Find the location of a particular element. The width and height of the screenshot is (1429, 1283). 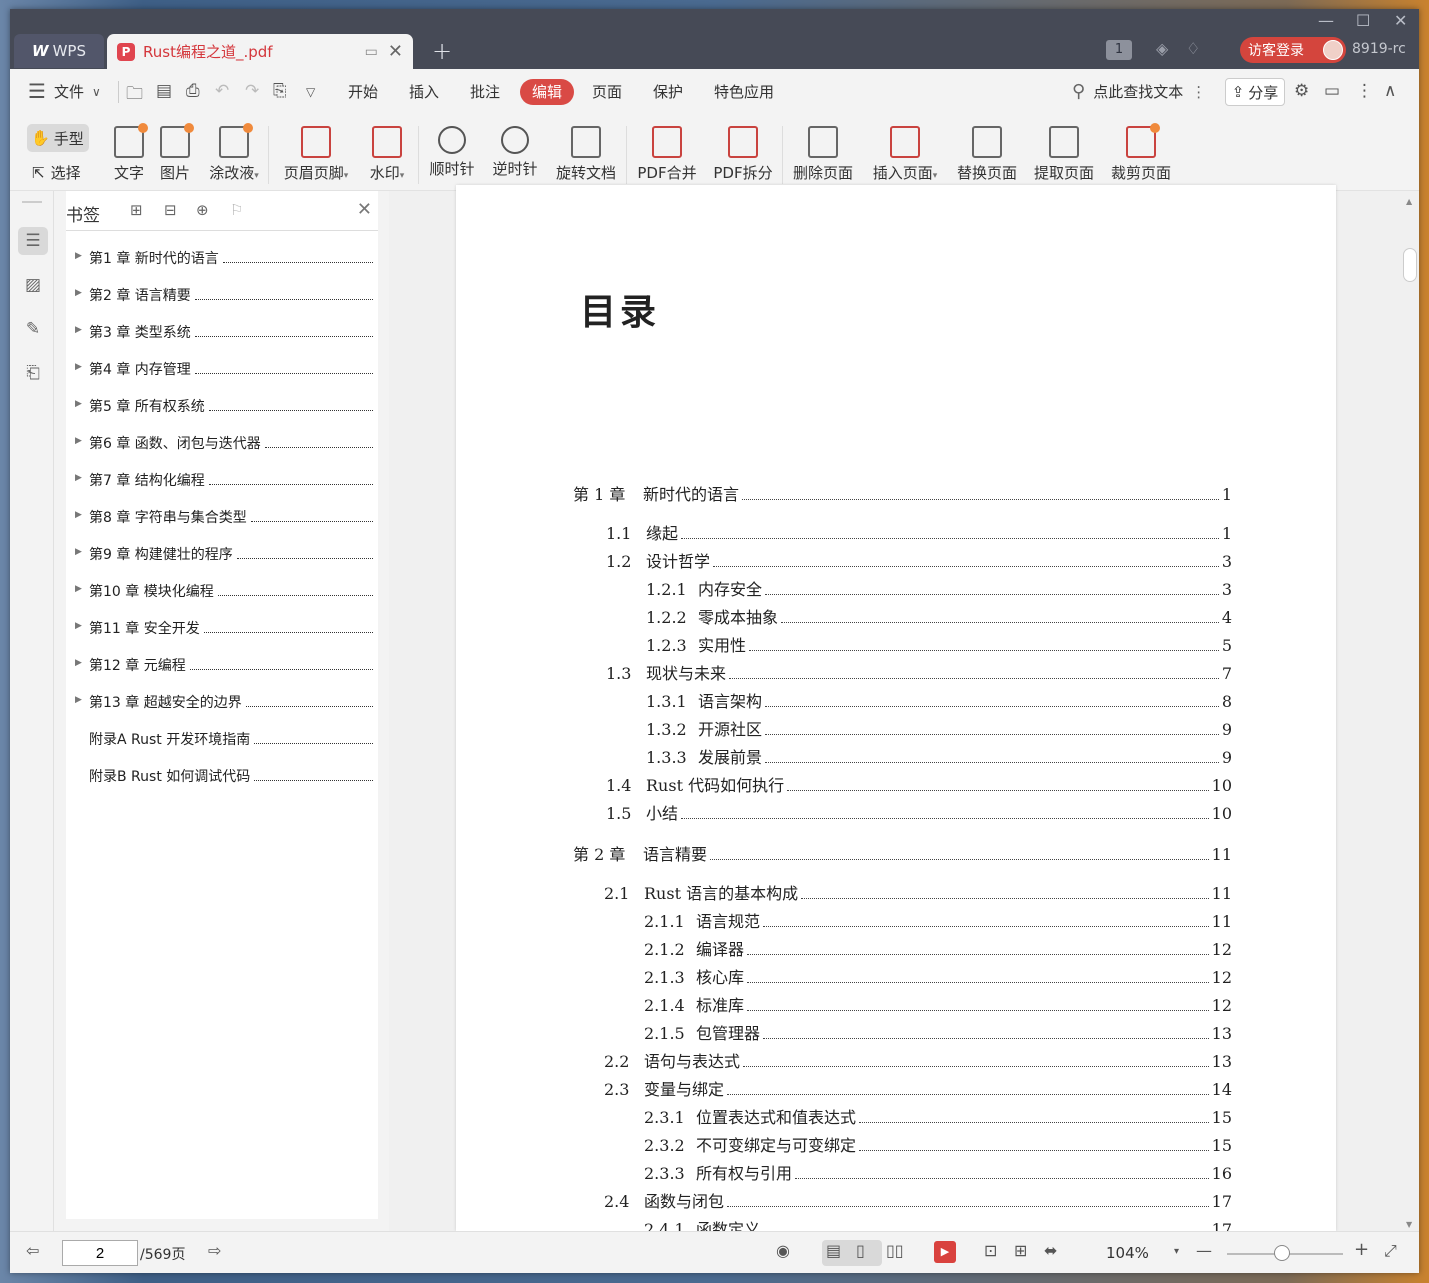

wps-home-tab: W WPS is located at coordinates (59, 51).